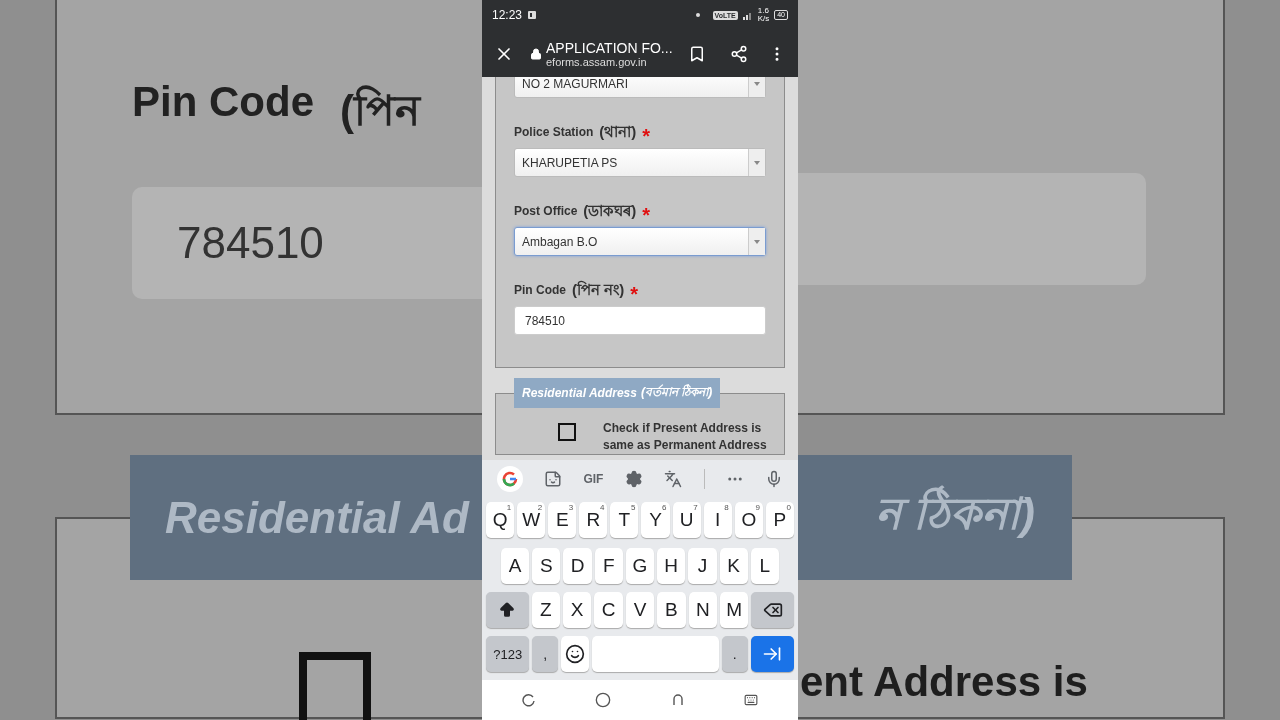 The width and height of the screenshot is (1280, 720). Describe the element at coordinates (734, 654) in the screenshot. I see `period-key: .` at that location.